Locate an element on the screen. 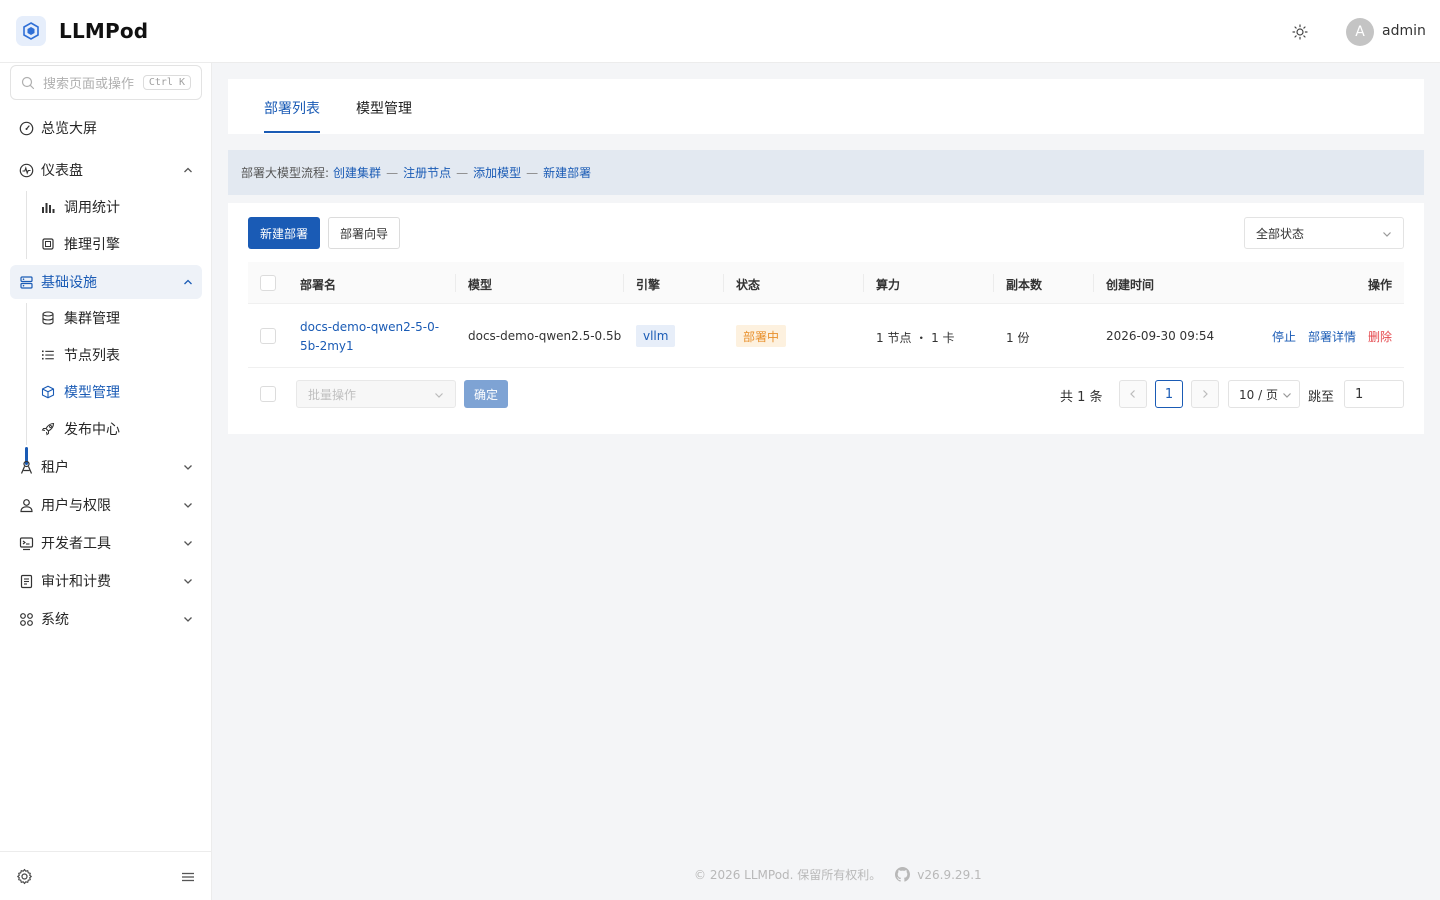  sun-icon is located at coordinates (1300, 32).